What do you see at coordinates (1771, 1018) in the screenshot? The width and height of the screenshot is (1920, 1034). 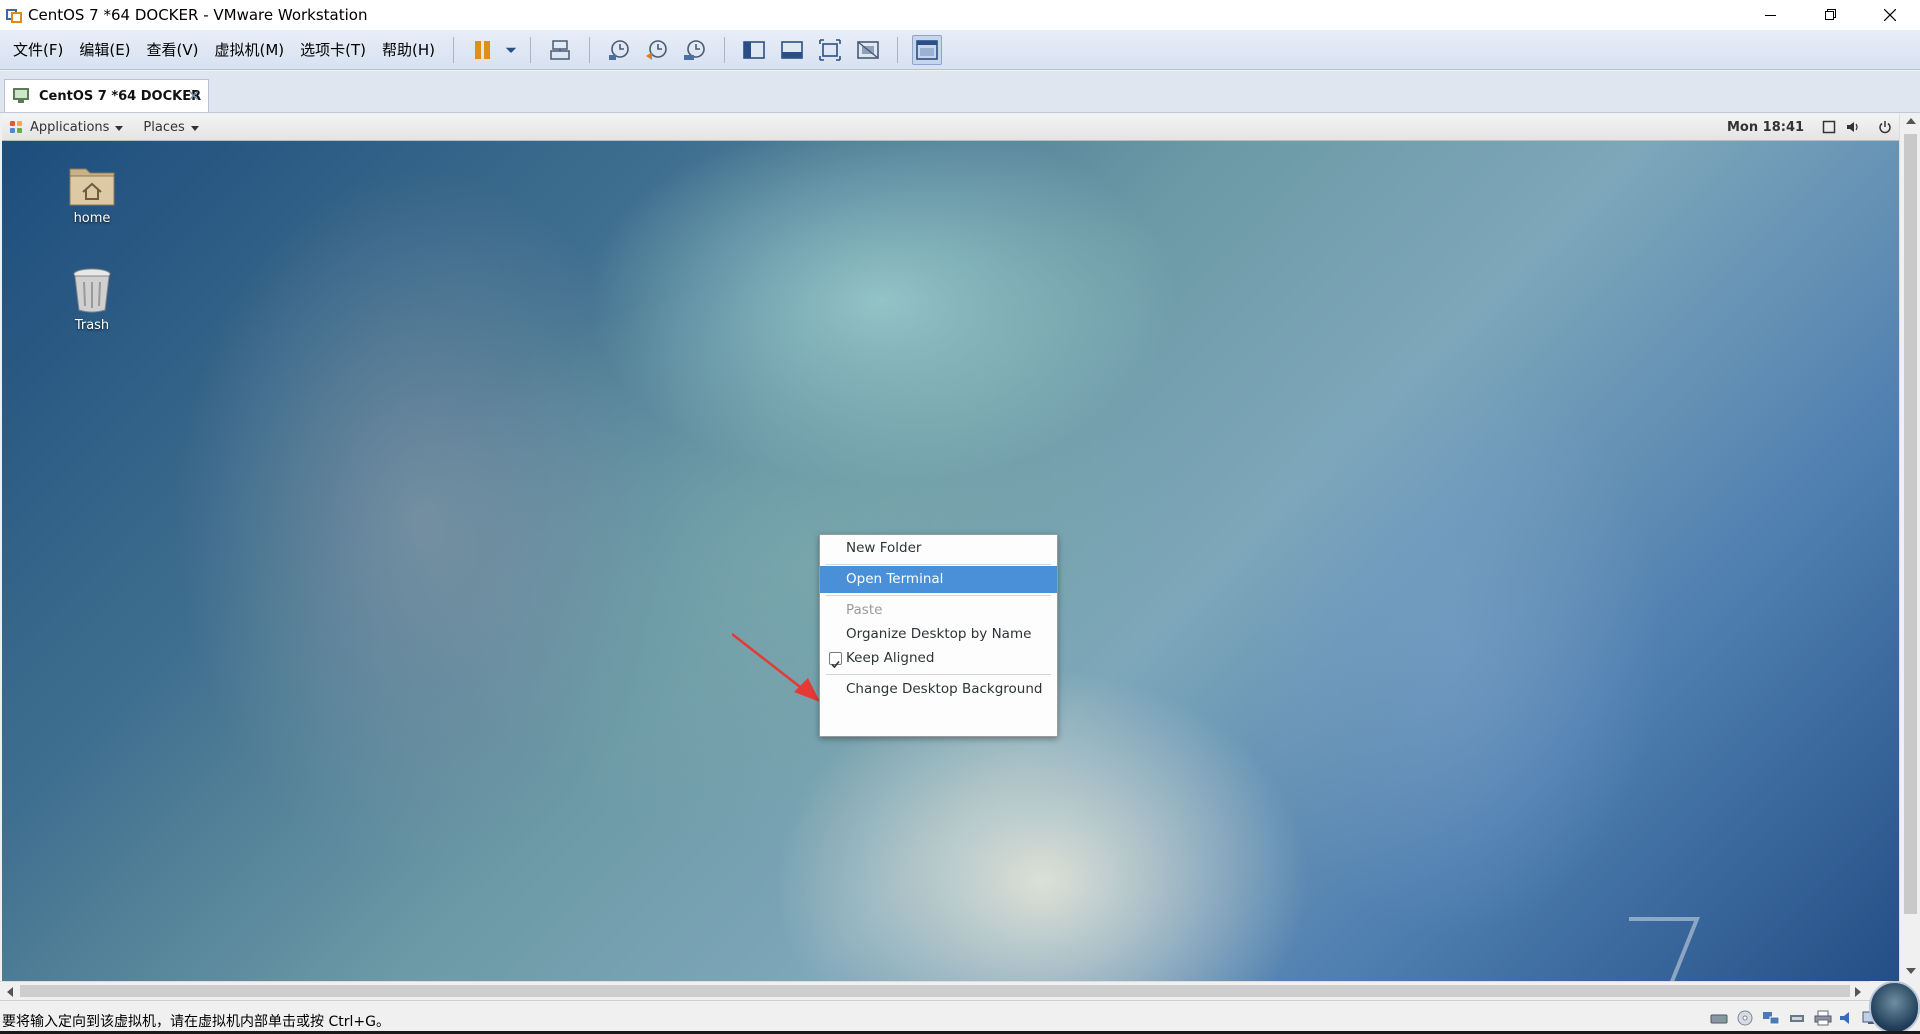 I see `network-adapter-icon` at bounding box center [1771, 1018].